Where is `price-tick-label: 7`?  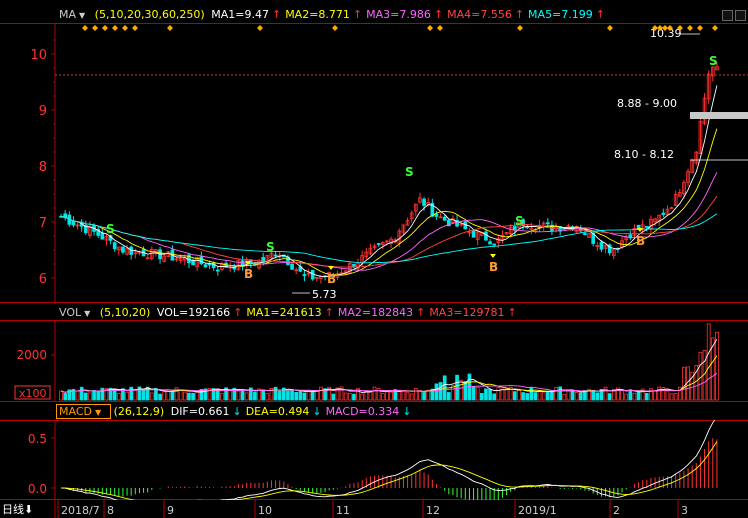
price-tick-label: 7 is located at coordinates (43, 223).